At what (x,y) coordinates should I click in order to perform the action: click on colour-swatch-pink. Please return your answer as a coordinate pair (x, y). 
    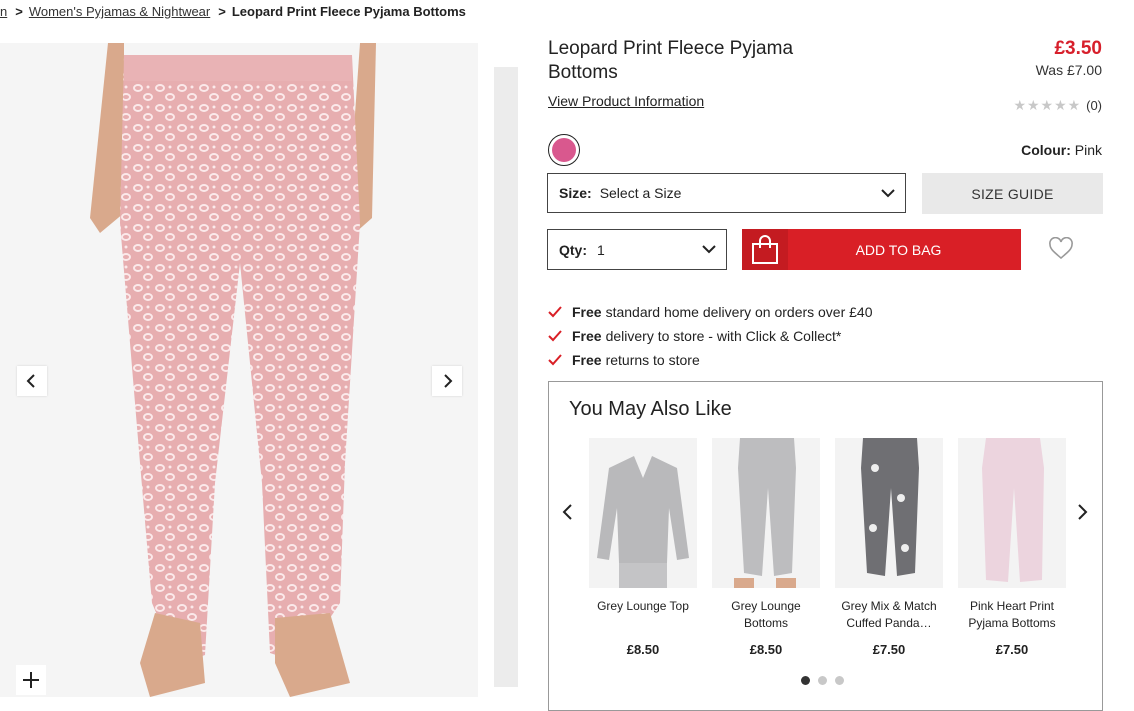
    Looking at the image, I should click on (564, 150).